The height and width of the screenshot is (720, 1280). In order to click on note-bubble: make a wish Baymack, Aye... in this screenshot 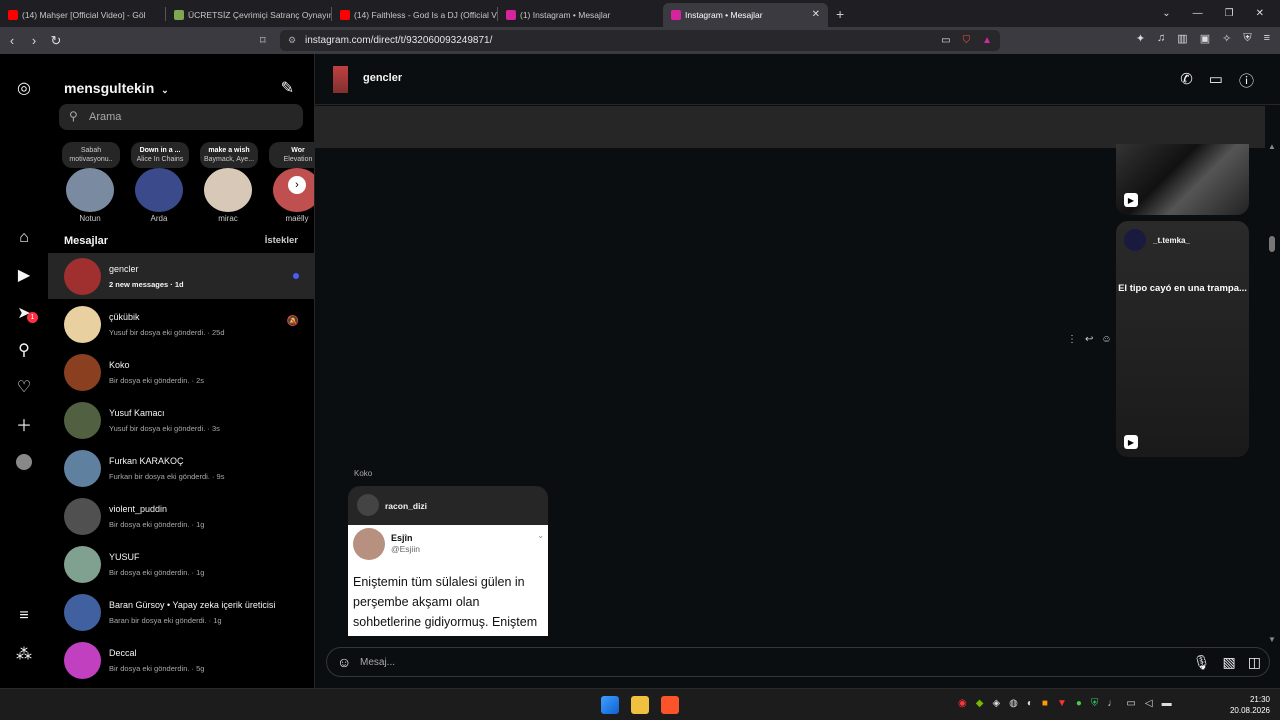, I will do `click(229, 155)`.